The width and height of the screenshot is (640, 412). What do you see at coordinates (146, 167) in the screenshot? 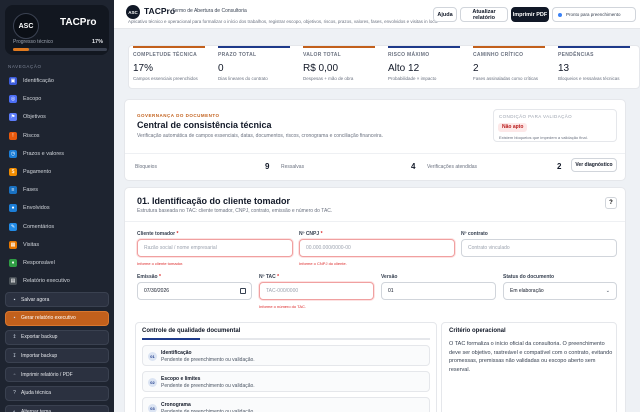
I see `stat-label-blocks: Bloqueios` at bounding box center [146, 167].